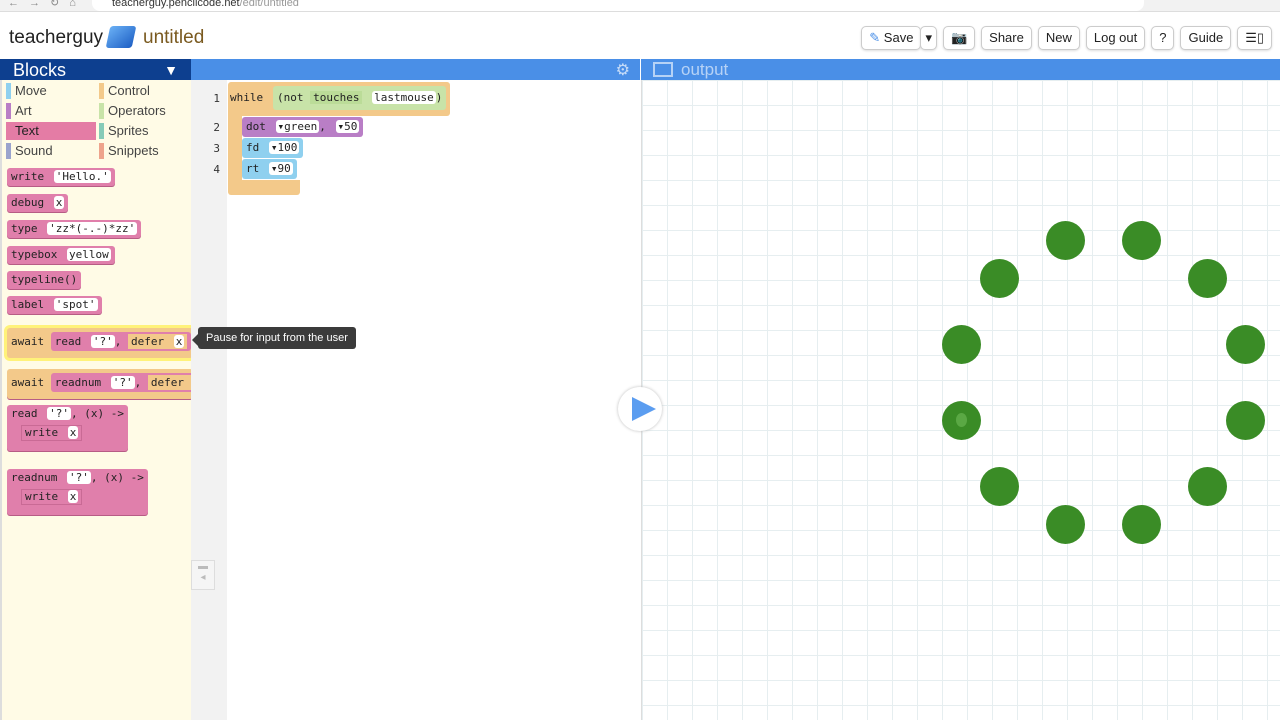 This screenshot has height=720, width=1280. Describe the element at coordinates (618, 5) in the screenshot. I see `address-field: teacherguy.pencilcode.net/edit/untitled` at that location.